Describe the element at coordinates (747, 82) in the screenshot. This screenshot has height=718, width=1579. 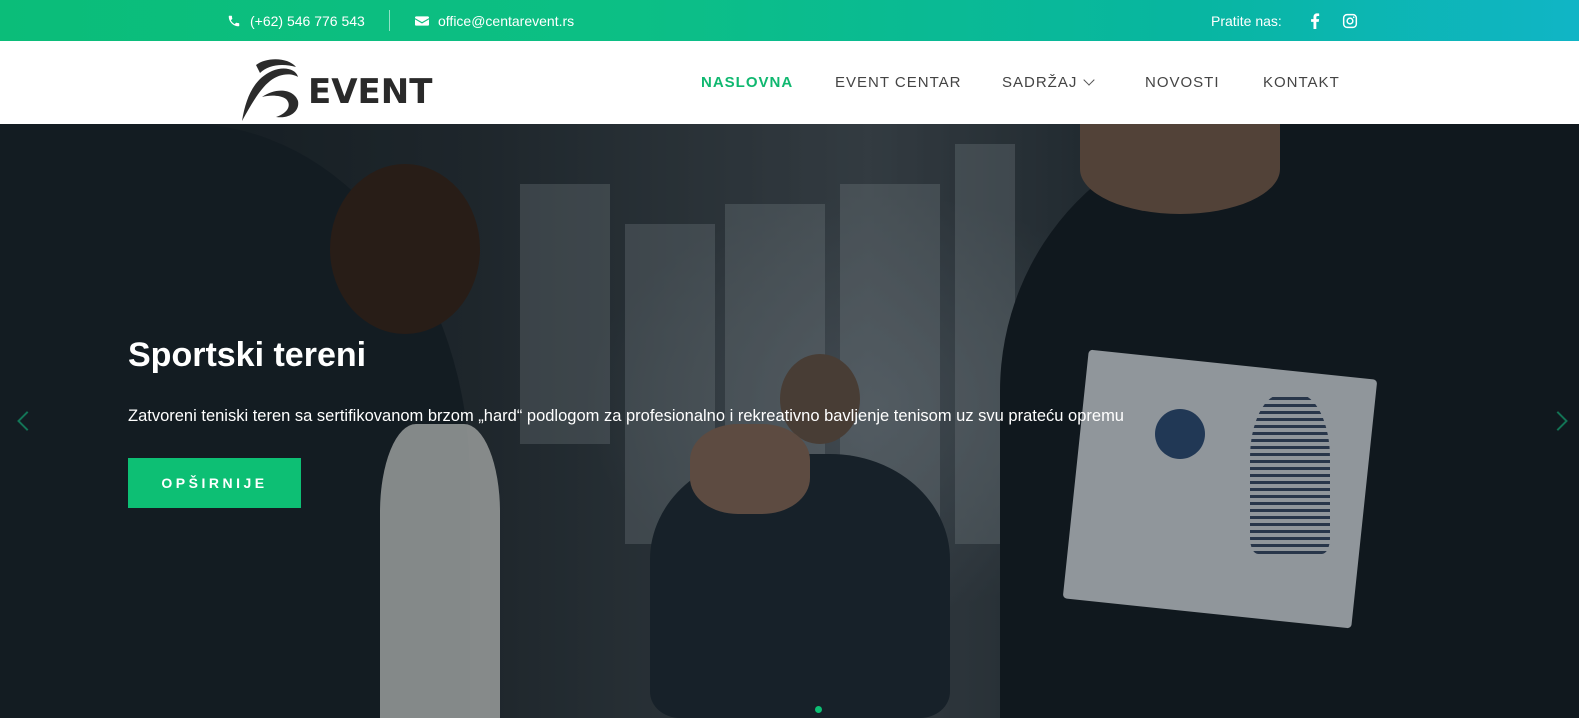
I see `nav-naslovna: NASLOVNA` at that location.